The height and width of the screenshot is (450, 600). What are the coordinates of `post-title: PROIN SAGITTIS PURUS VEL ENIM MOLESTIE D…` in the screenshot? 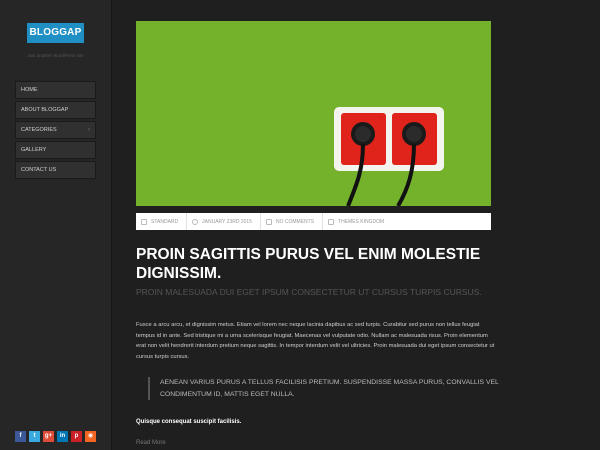 It's located at (316, 264).